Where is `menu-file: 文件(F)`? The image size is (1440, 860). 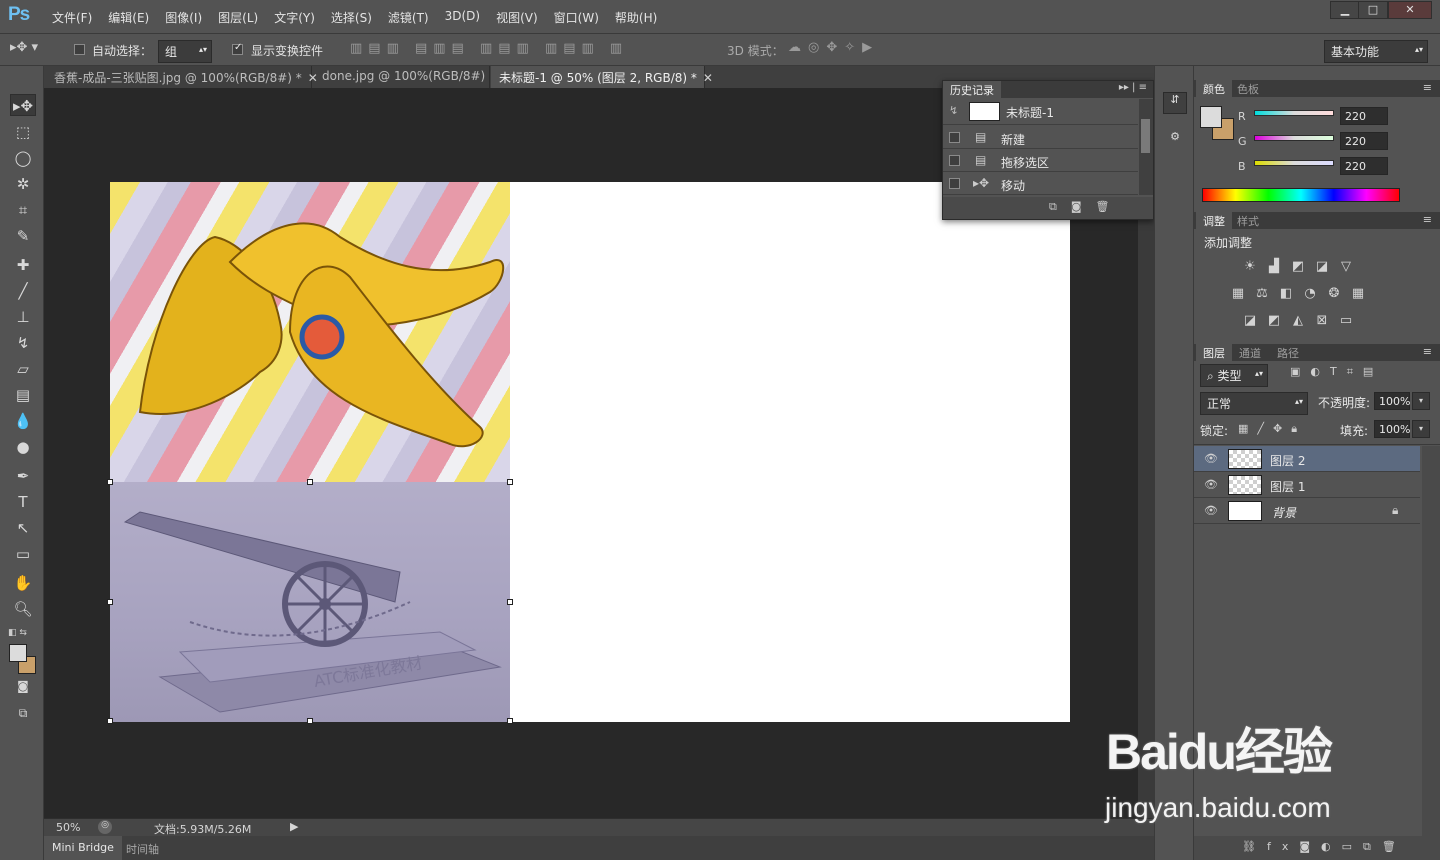 menu-file: 文件(F) is located at coordinates (72, 17).